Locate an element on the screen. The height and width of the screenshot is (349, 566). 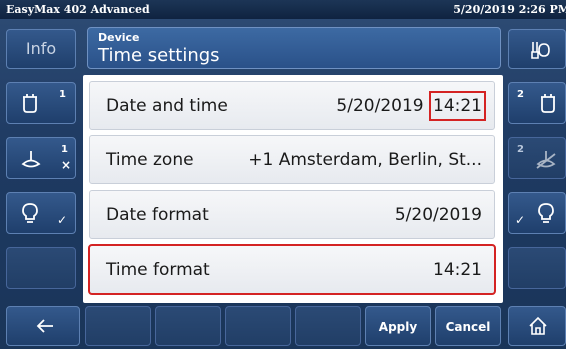
time-format-row: Time format 14:21 is located at coordinates (292, 269).